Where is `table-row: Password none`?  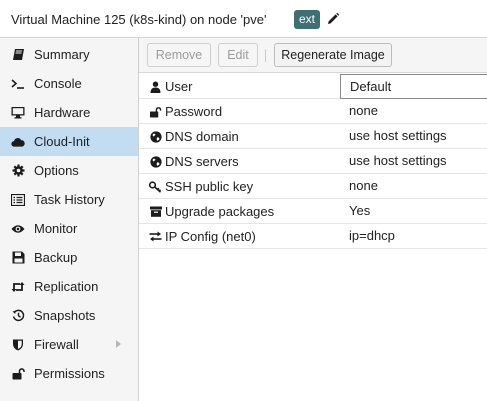
table-row: Password none is located at coordinates (313, 111).